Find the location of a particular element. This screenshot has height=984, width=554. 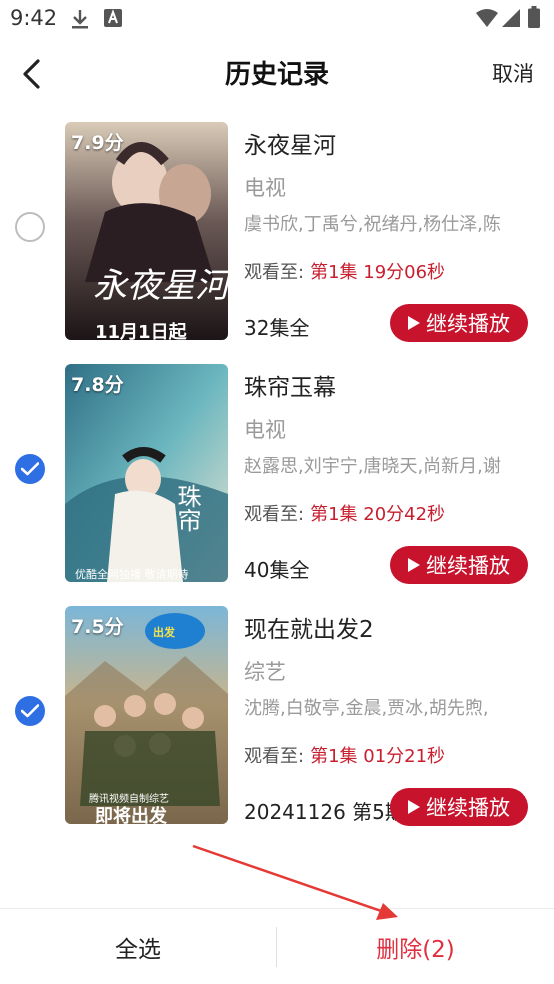

item-title: 现在就出发2 is located at coordinates (309, 627).